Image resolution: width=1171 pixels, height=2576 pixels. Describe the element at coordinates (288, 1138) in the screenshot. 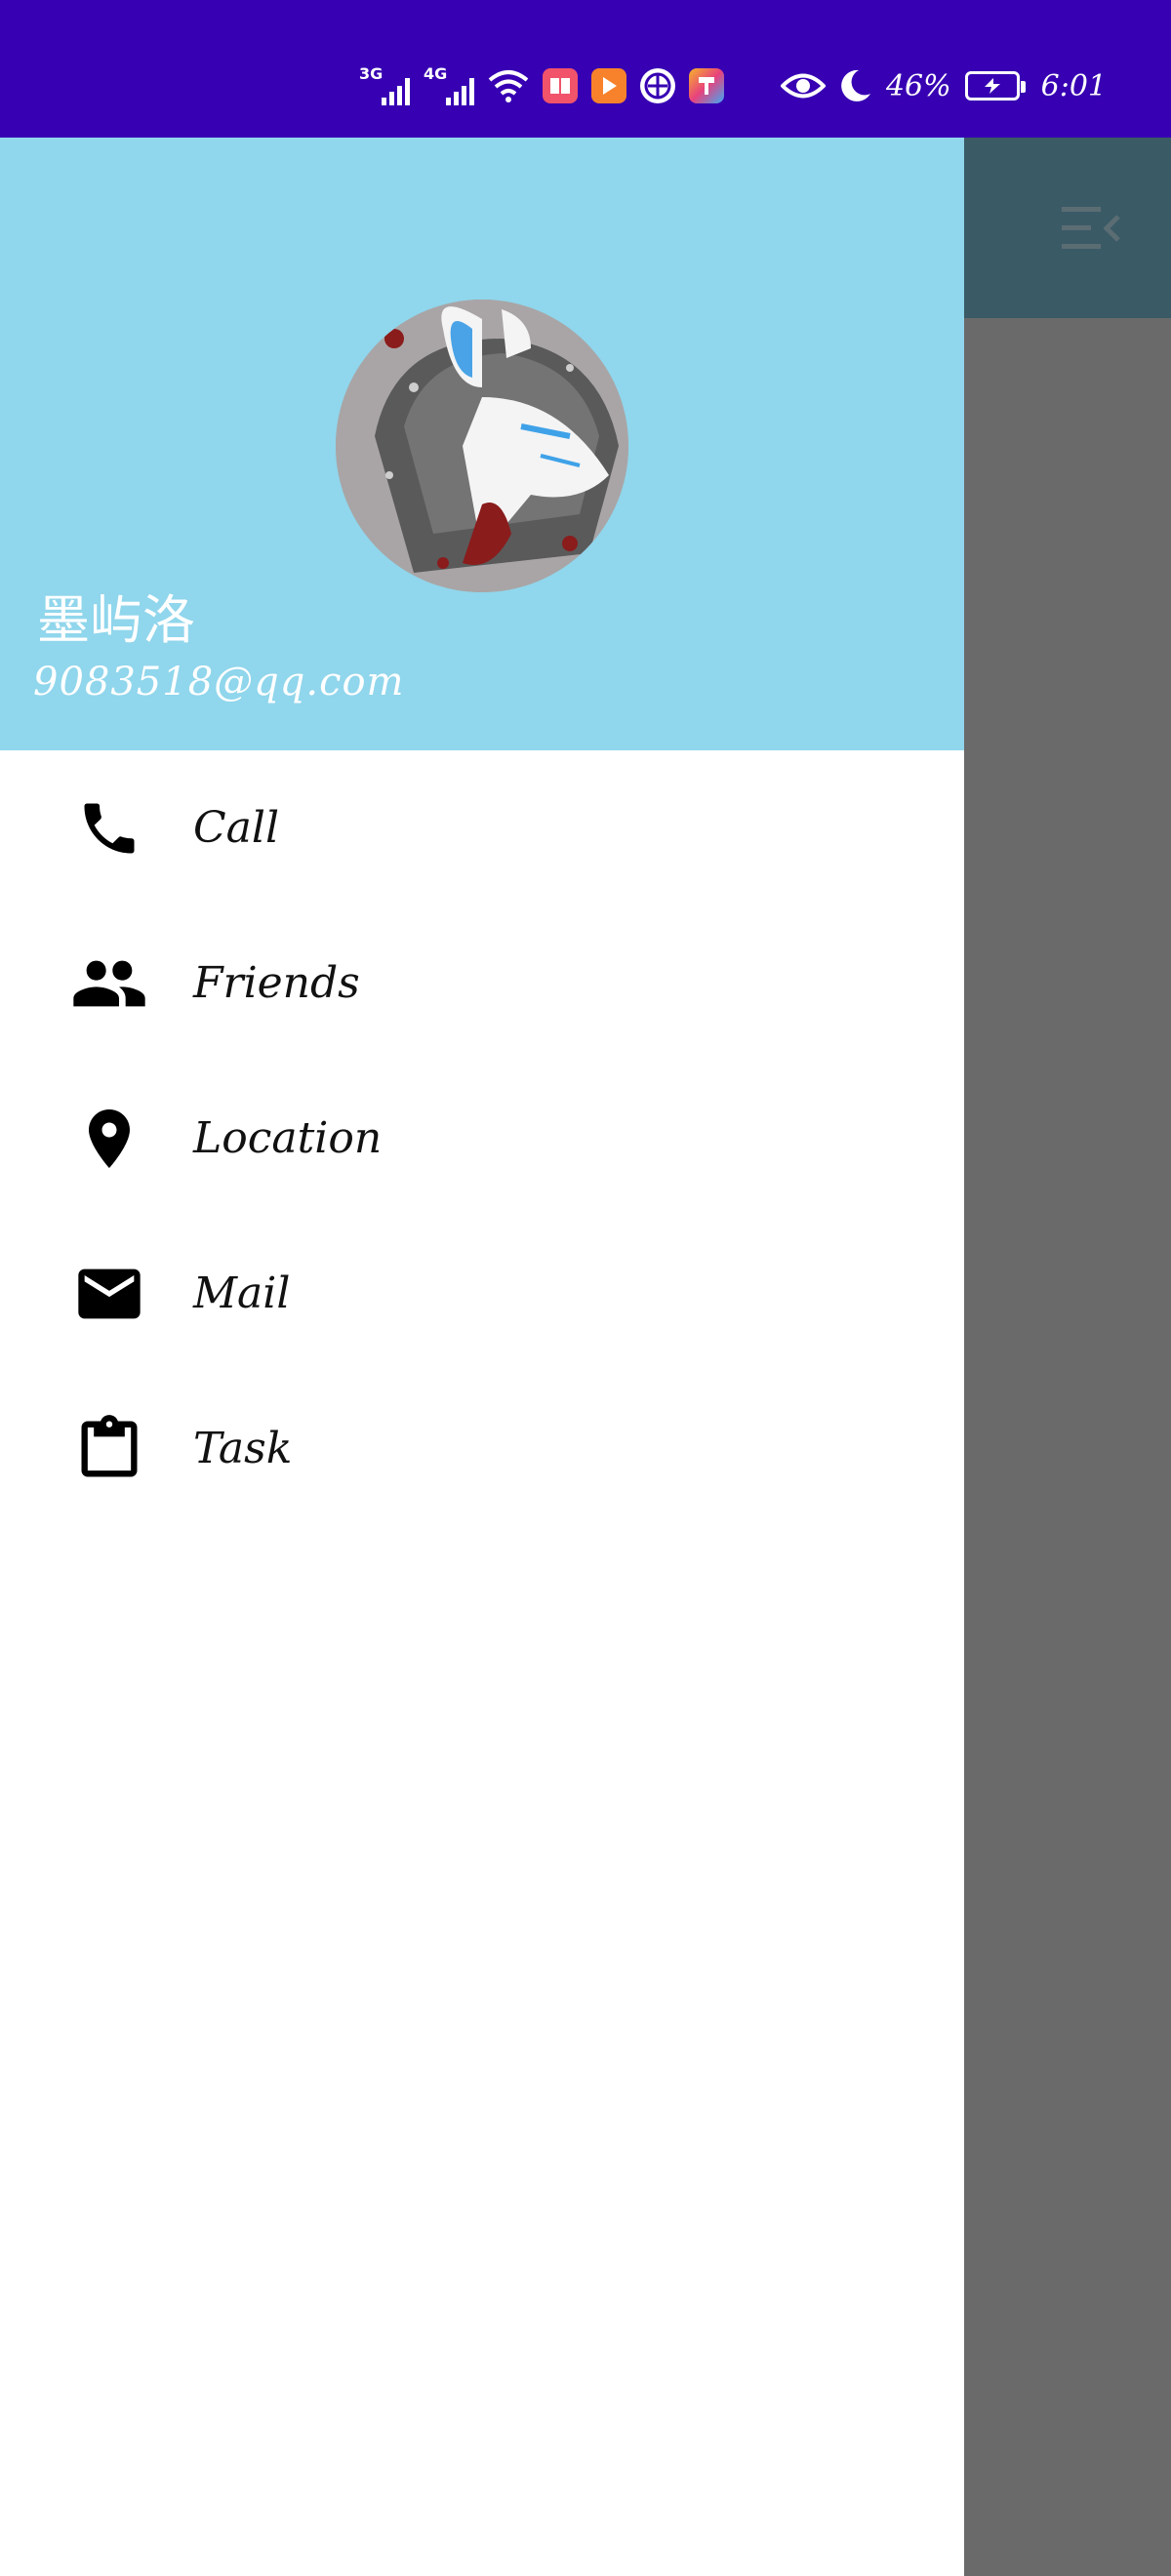

I see `menu-item-label: Location` at that location.